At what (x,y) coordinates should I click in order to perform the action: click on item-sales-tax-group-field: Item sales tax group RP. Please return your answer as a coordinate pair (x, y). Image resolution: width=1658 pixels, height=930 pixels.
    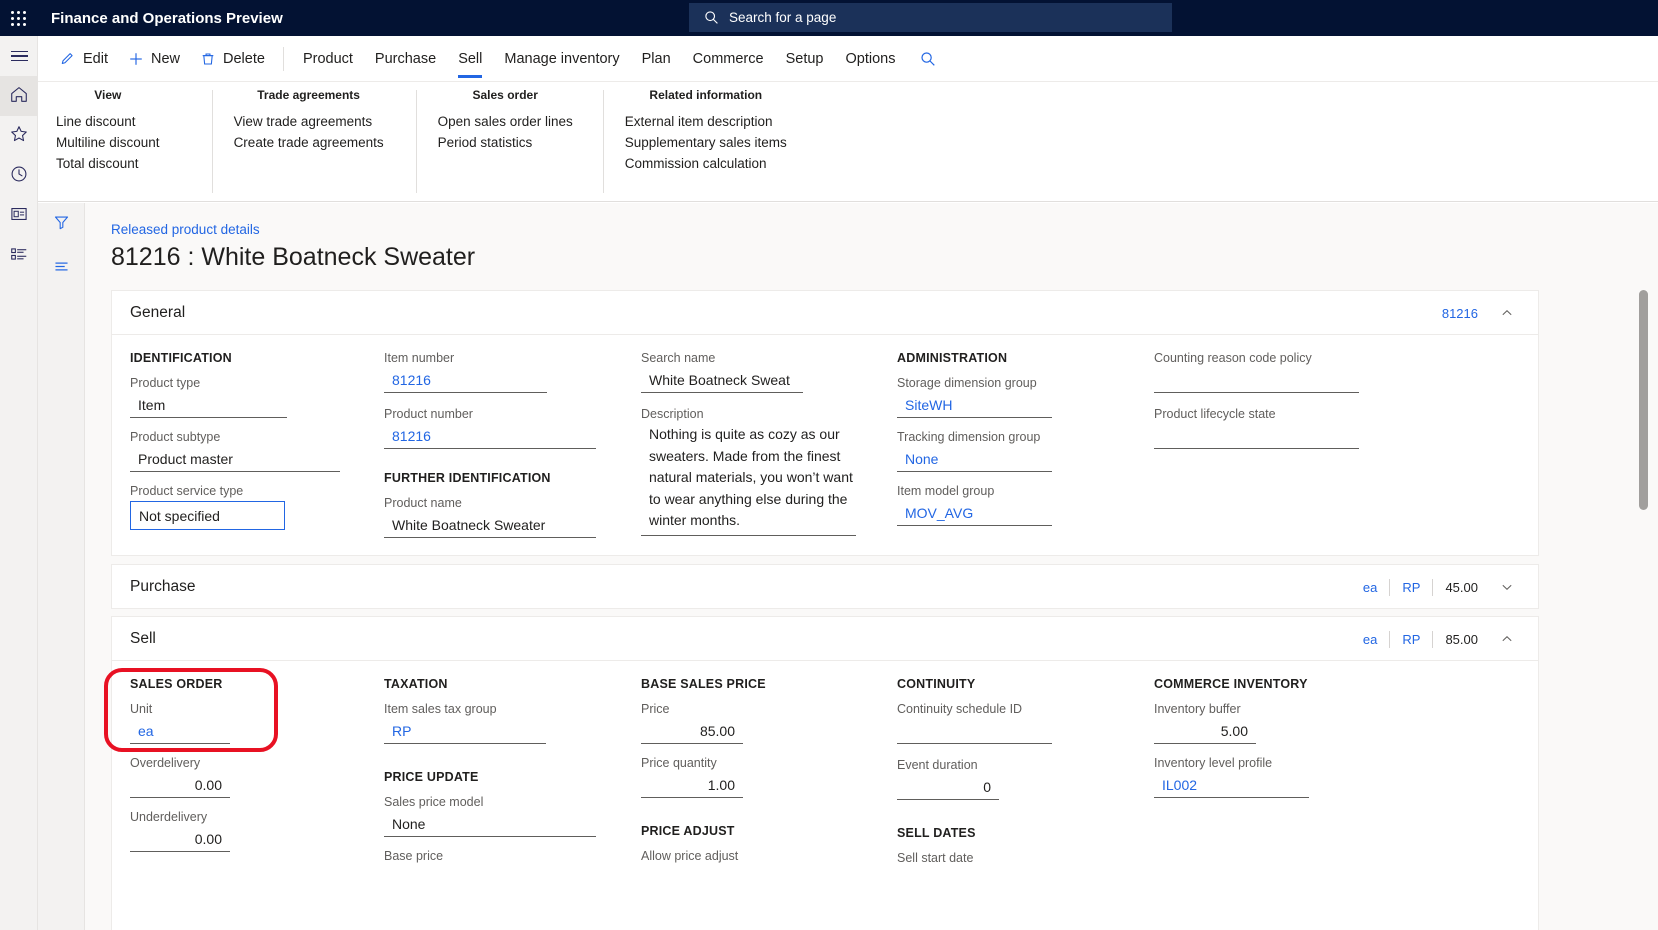
    Looking at the image, I should click on (486, 723).